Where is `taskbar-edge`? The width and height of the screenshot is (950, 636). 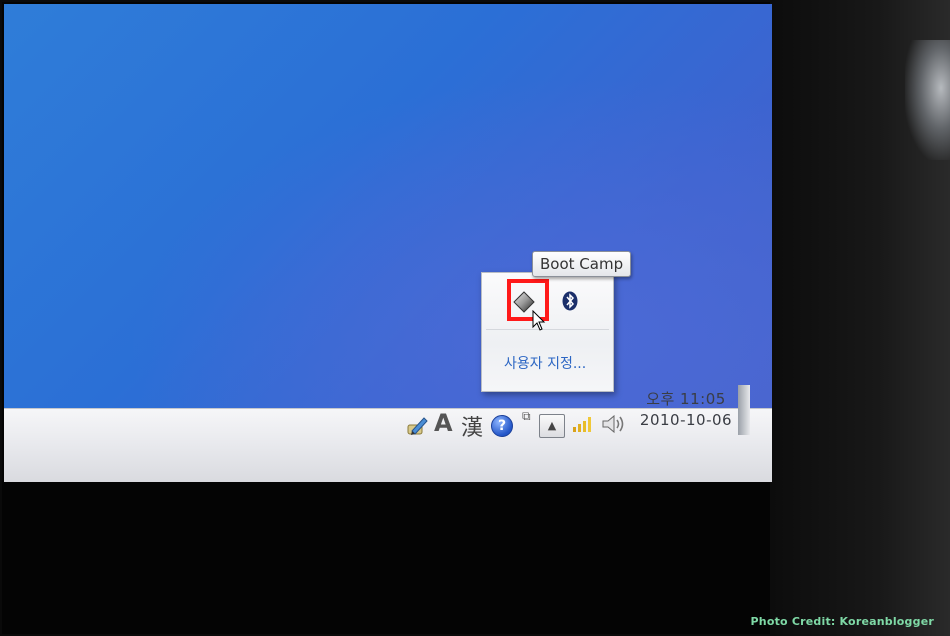 taskbar-edge is located at coordinates (744, 410).